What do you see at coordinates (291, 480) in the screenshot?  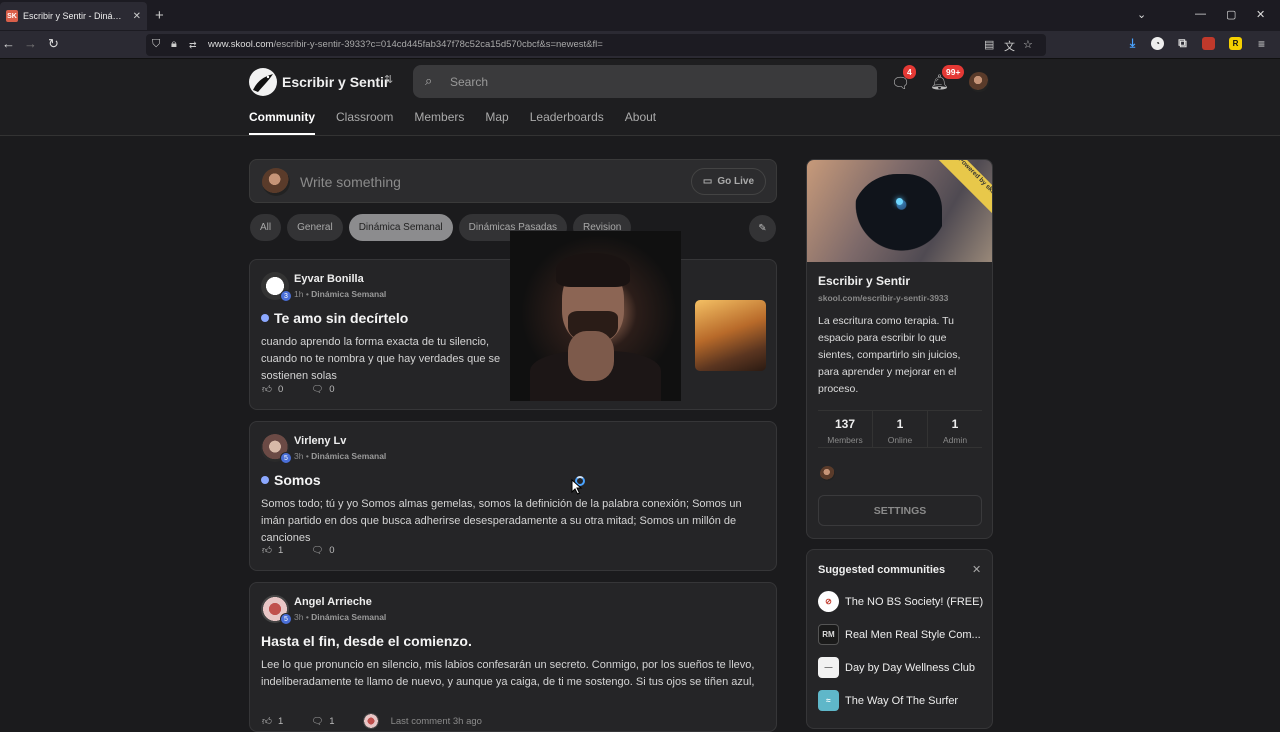 I see `post-title: Somos` at bounding box center [291, 480].